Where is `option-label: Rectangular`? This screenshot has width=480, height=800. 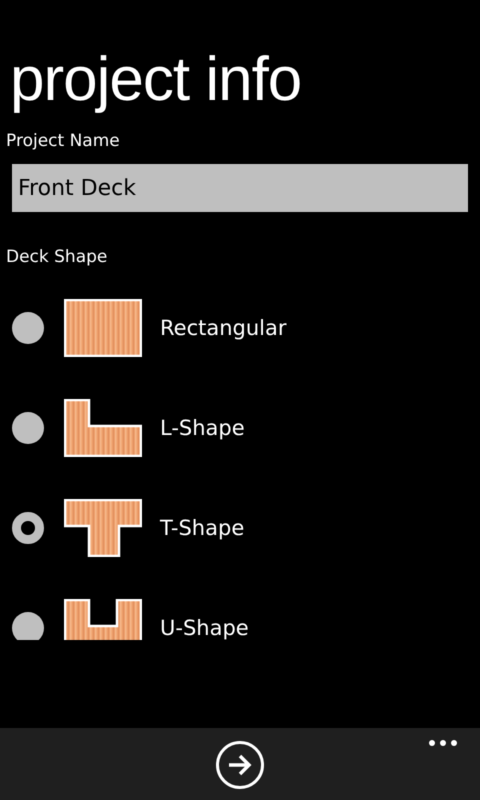
option-label: Rectangular is located at coordinates (223, 328).